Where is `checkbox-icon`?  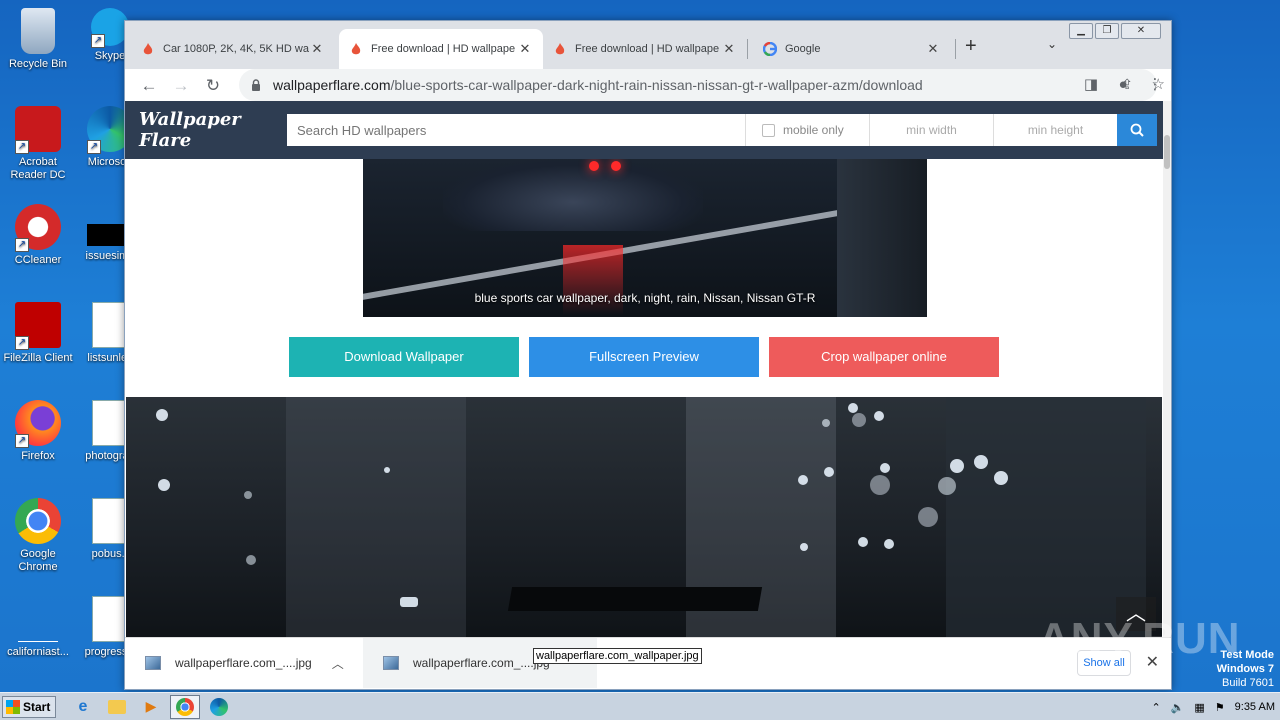 checkbox-icon is located at coordinates (768, 130).